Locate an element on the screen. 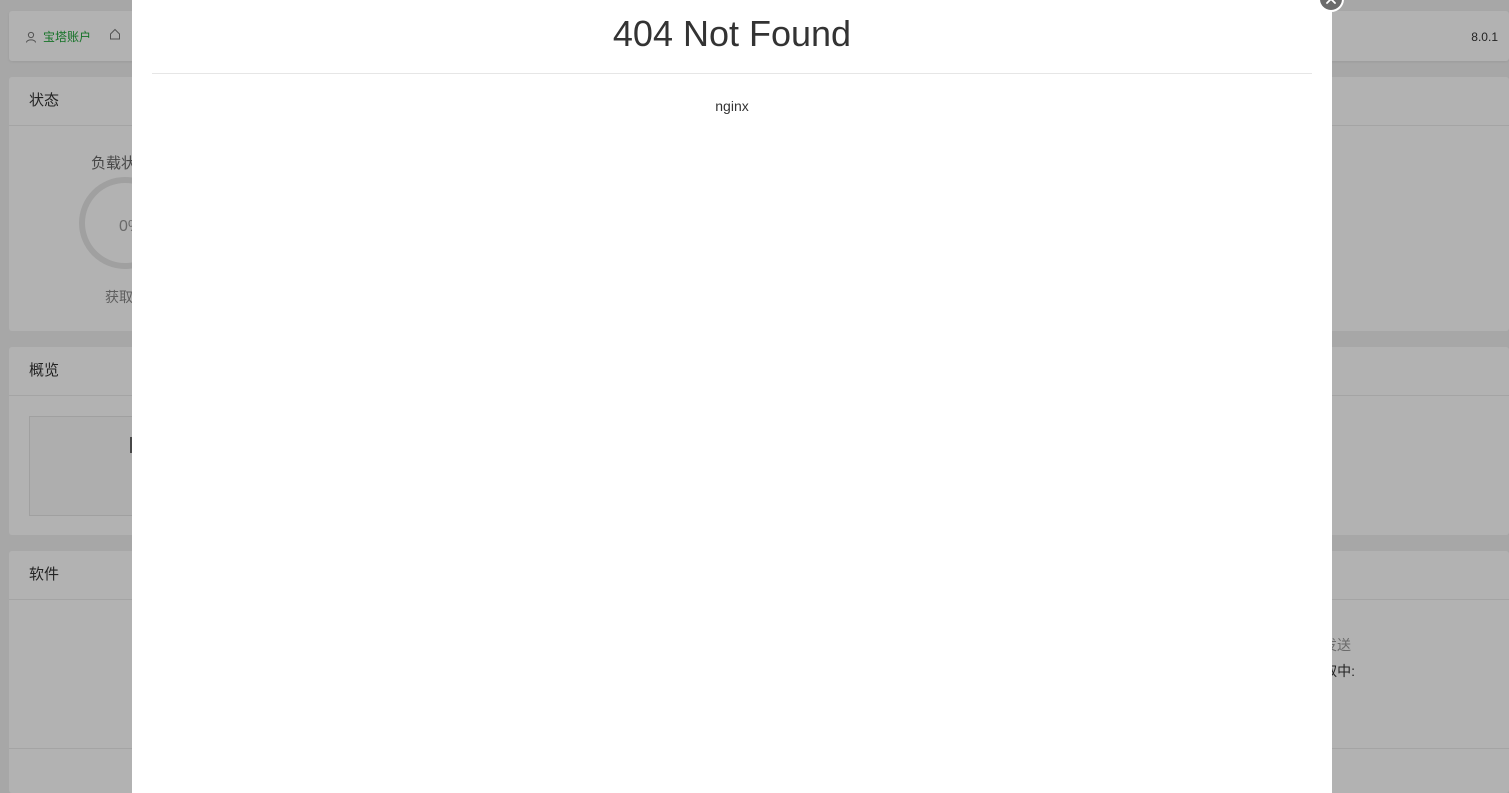 Image resolution: width=1509 pixels, height=793 pixels. error-divider is located at coordinates (732, 73).